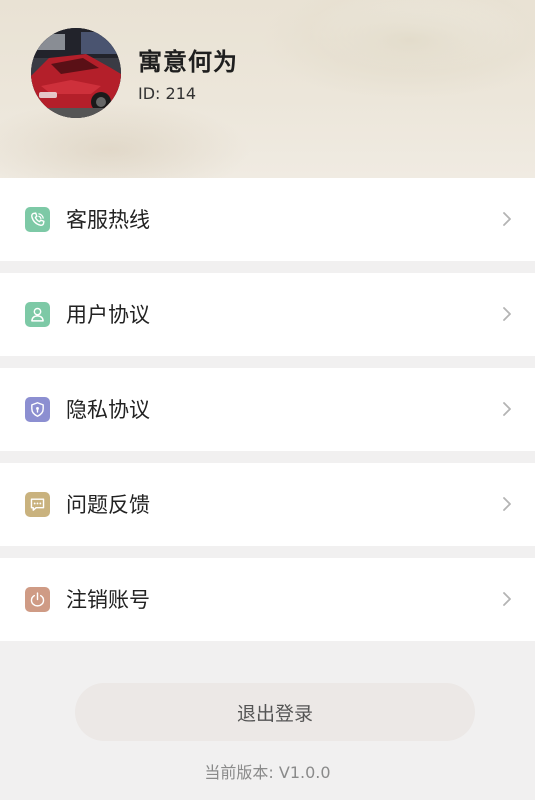 The width and height of the screenshot is (535, 800). Describe the element at coordinates (37, 219) in the screenshot. I see `phone-icon` at that location.